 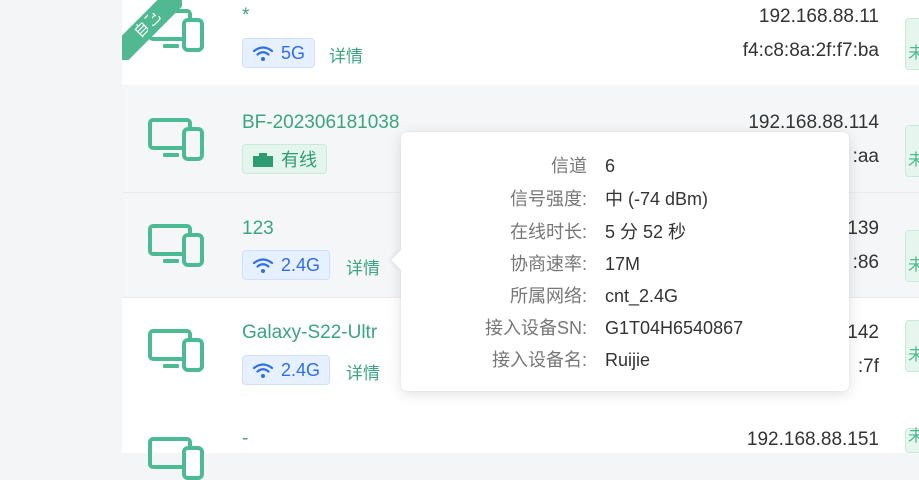 I want to click on device-name: *, so click(x=246, y=15).